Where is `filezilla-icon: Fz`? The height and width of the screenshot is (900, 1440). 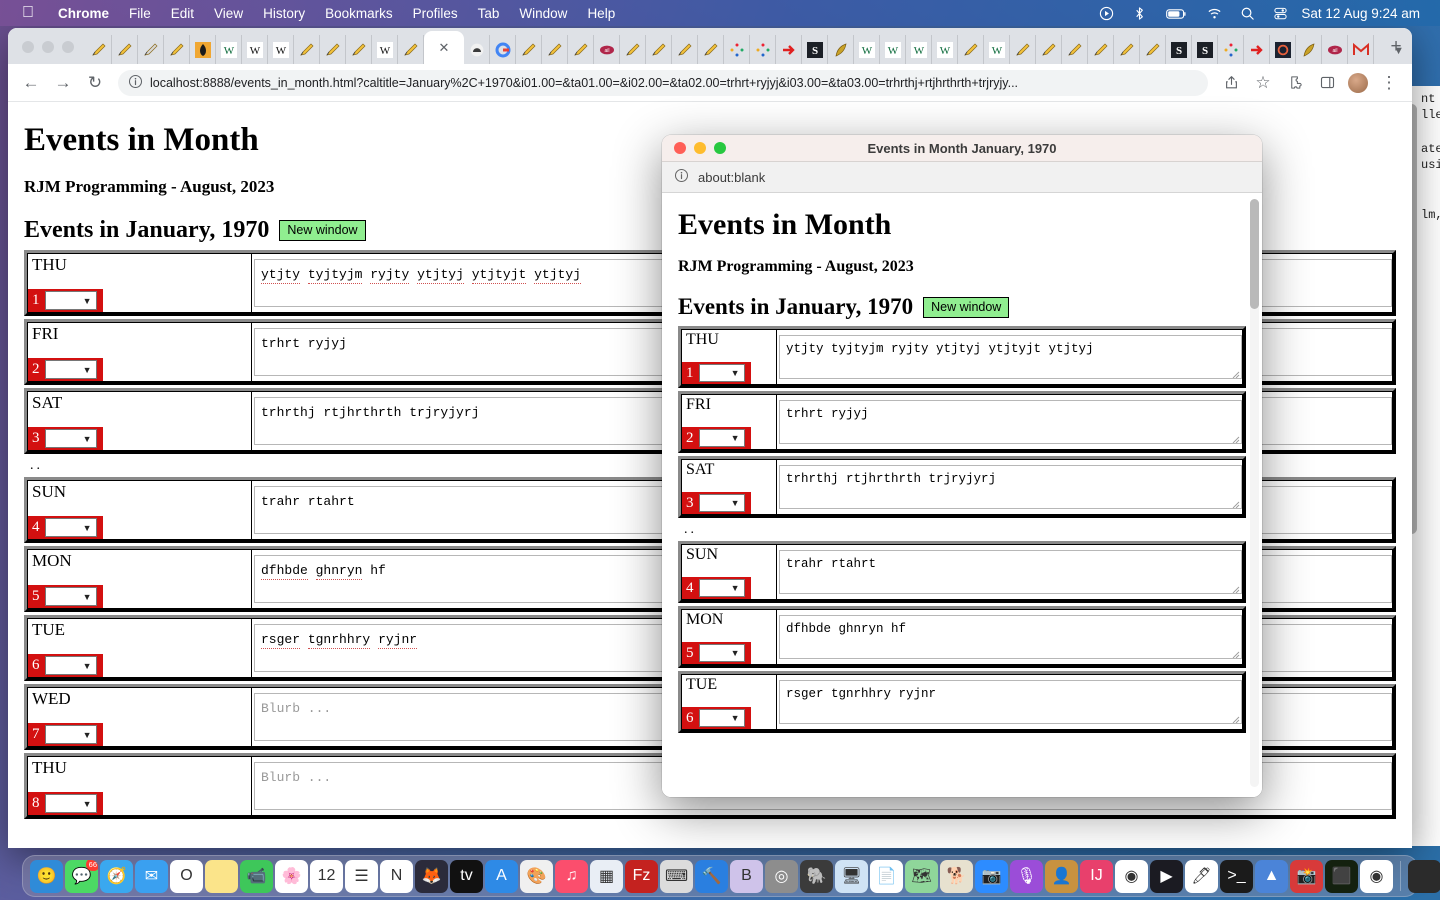
filezilla-icon: Fz is located at coordinates (641, 876).